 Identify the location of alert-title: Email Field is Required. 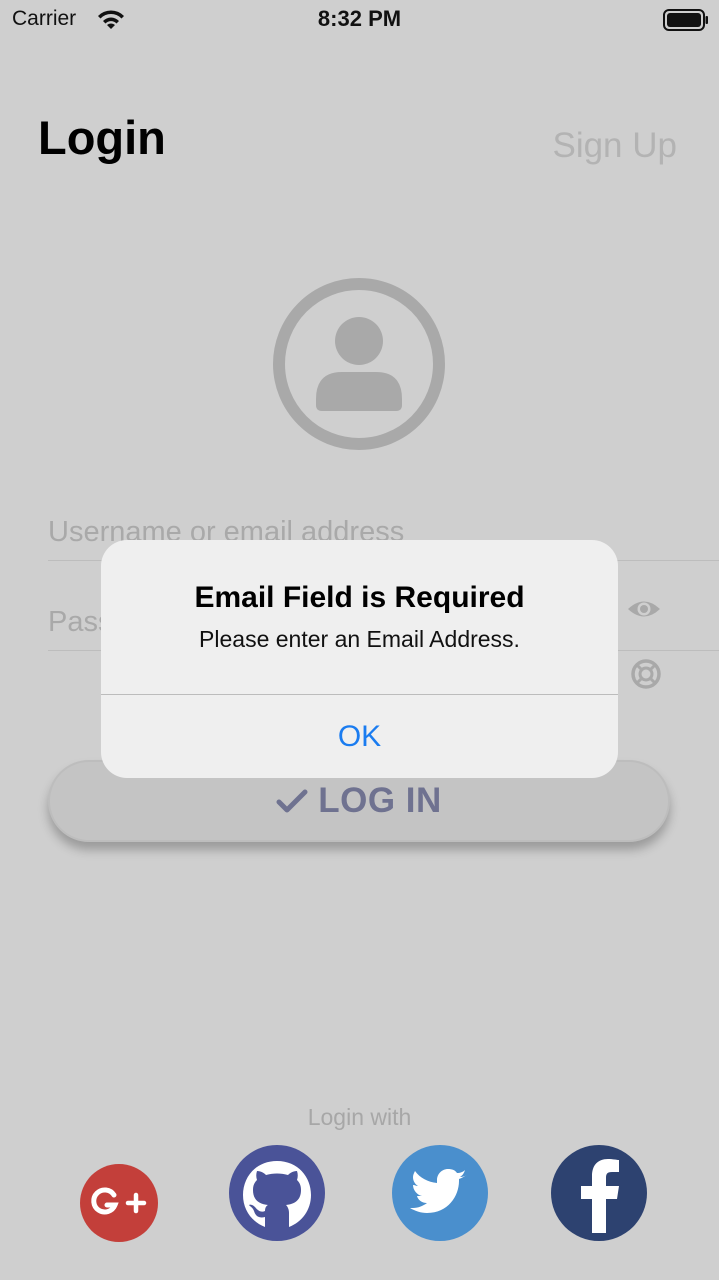
(359, 597).